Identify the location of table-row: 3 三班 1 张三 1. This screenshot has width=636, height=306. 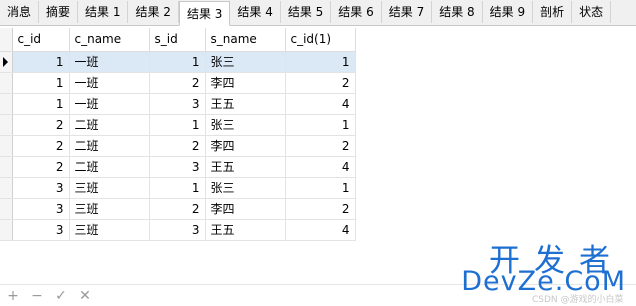
(178, 188).